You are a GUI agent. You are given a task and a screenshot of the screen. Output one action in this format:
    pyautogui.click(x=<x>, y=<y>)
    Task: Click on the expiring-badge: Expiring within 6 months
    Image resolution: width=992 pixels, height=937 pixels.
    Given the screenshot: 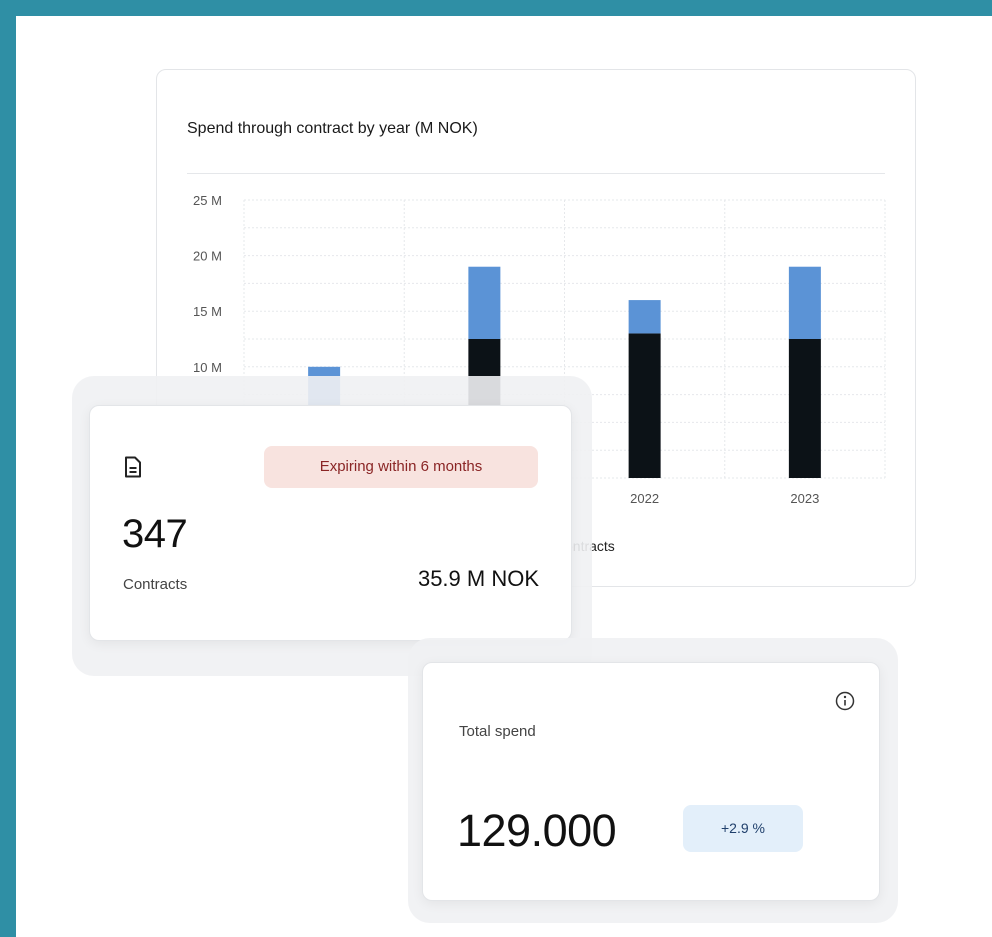 What is the action you would take?
    pyautogui.click(x=401, y=467)
    